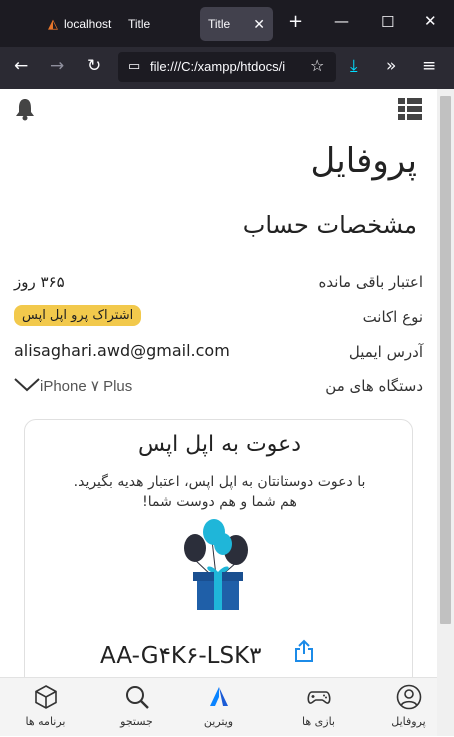 Image resolution: width=454 pixels, height=737 pixels. I want to click on invite-title: دعوت به اپل اپس, so click(219, 444).